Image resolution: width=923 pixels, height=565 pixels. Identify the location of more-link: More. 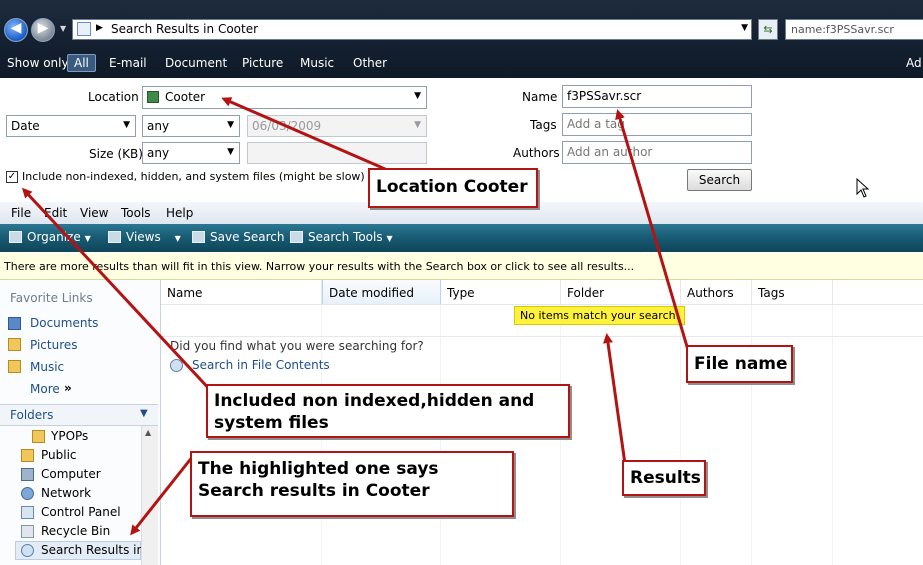
(45, 389).